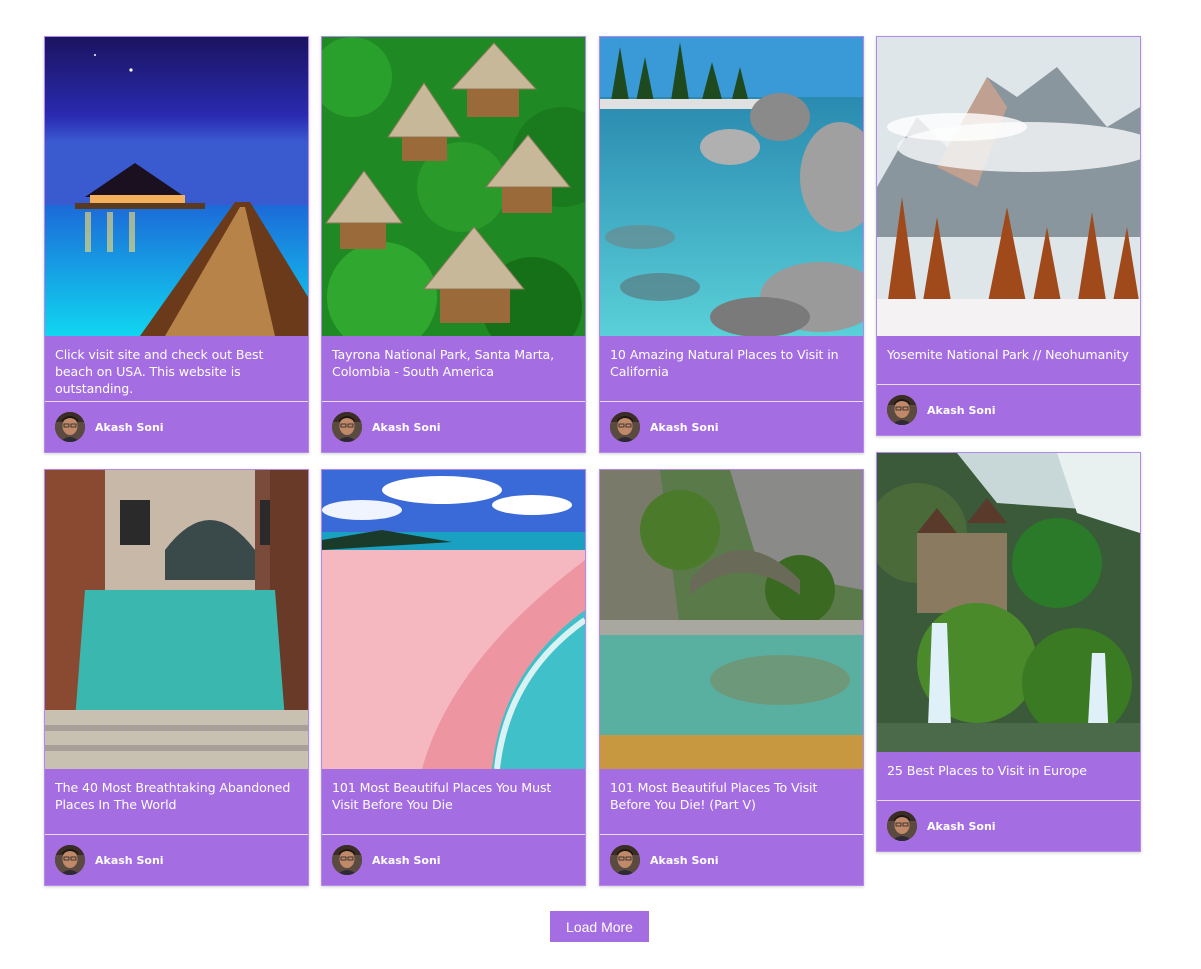  I want to click on load-more-button: Load More, so click(599, 926).